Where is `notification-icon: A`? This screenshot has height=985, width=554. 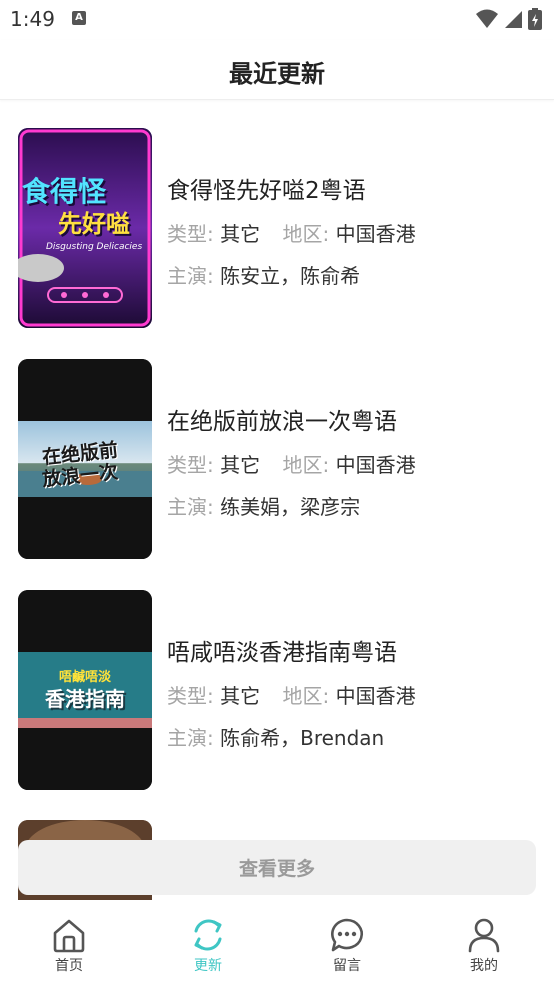 notification-icon: A is located at coordinates (79, 18).